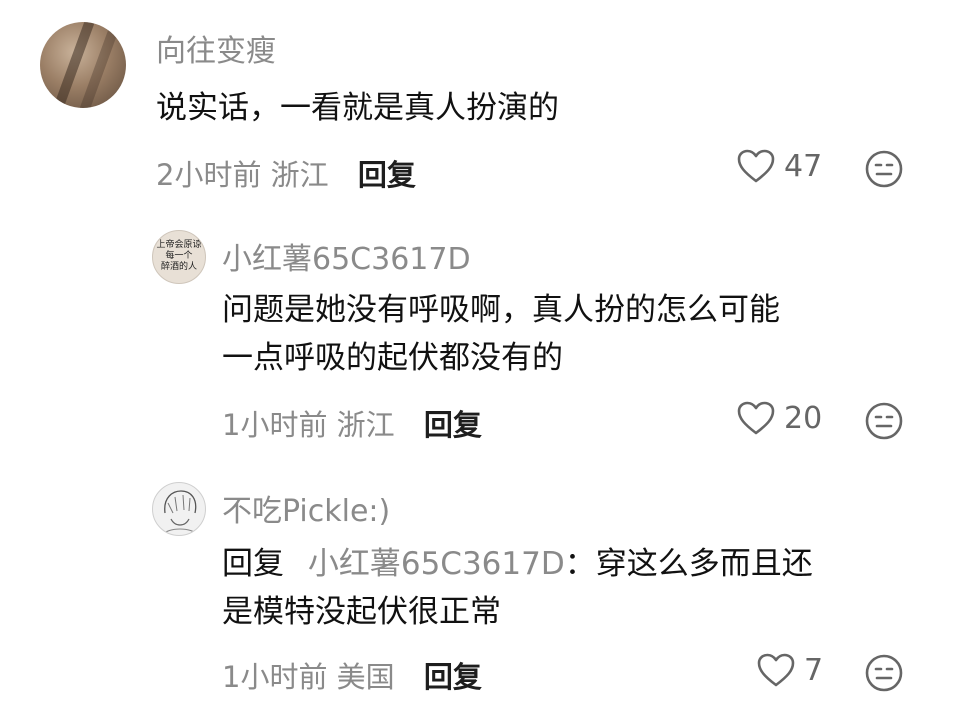  I want to click on sketch-portrait-icon, so click(180, 512).